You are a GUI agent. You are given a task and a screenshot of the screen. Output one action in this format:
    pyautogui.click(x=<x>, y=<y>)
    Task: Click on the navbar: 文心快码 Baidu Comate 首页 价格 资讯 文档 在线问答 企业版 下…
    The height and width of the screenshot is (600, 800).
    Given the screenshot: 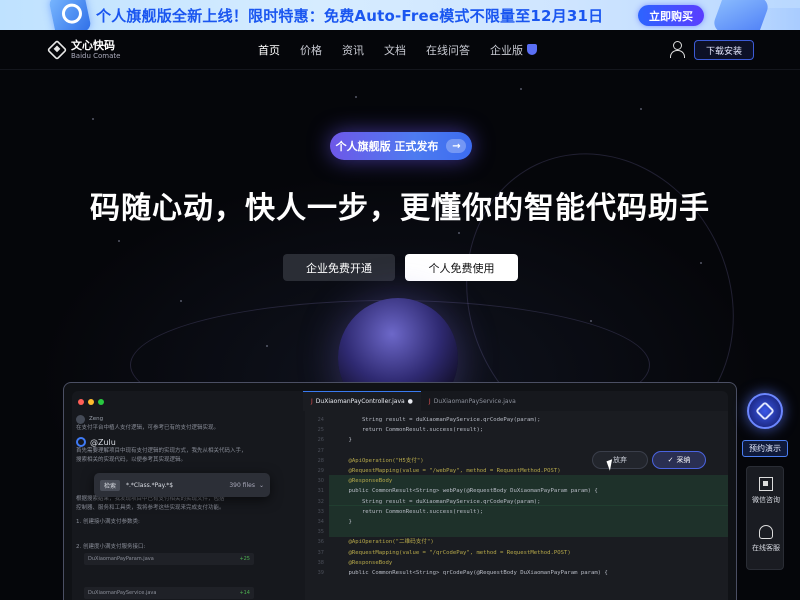 What is the action you would take?
    pyautogui.click(x=400, y=50)
    